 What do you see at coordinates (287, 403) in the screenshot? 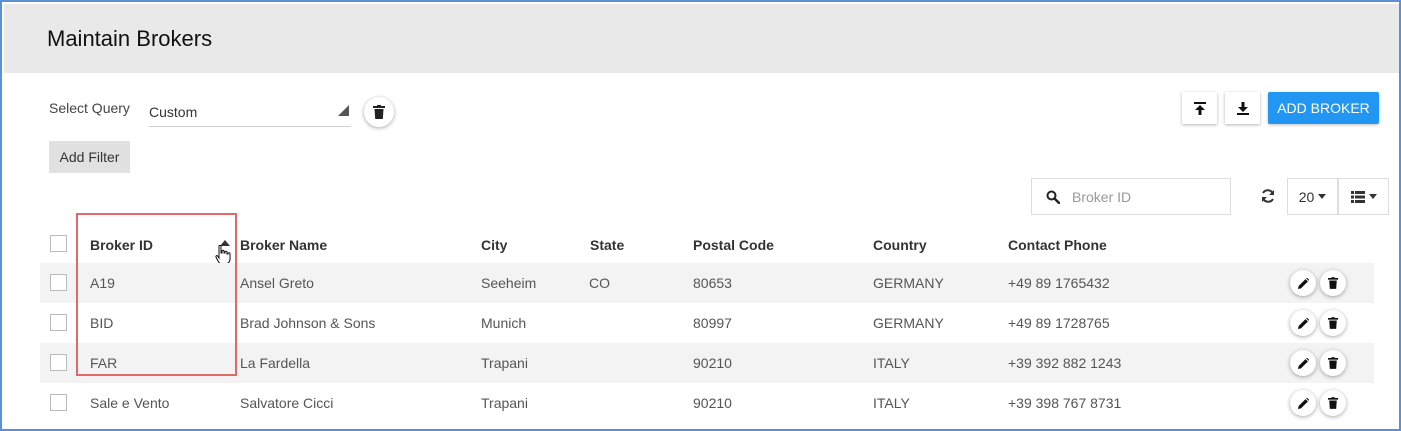
I see `cell-broker-name: Salvatore Cicci` at bounding box center [287, 403].